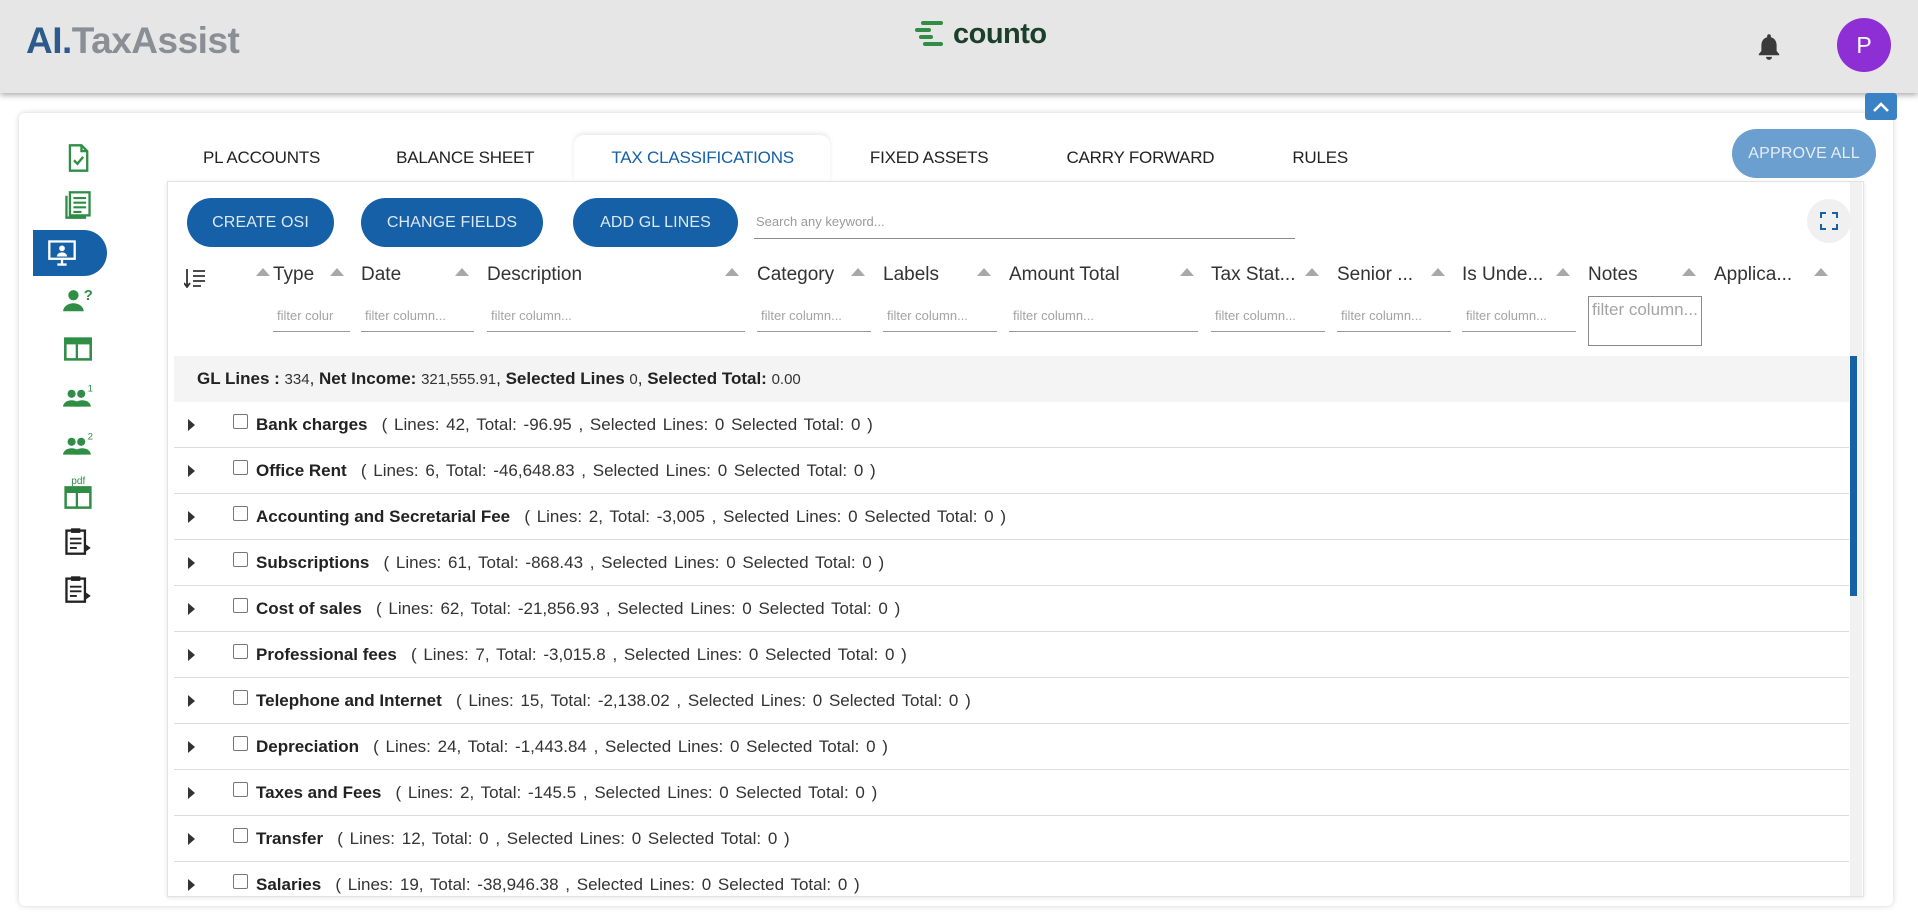 This screenshot has width=1918, height=917. I want to click on column-label-labels: Labels, so click(911, 275).